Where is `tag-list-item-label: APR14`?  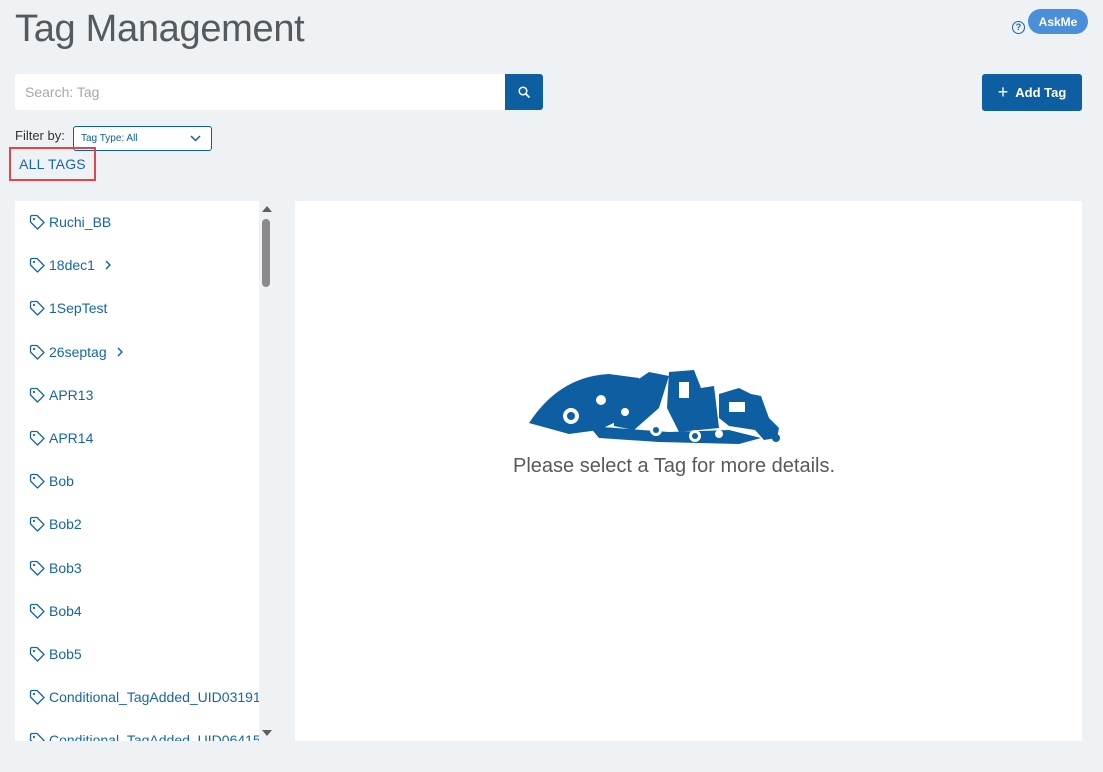
tag-list-item-label: APR14 is located at coordinates (71, 438).